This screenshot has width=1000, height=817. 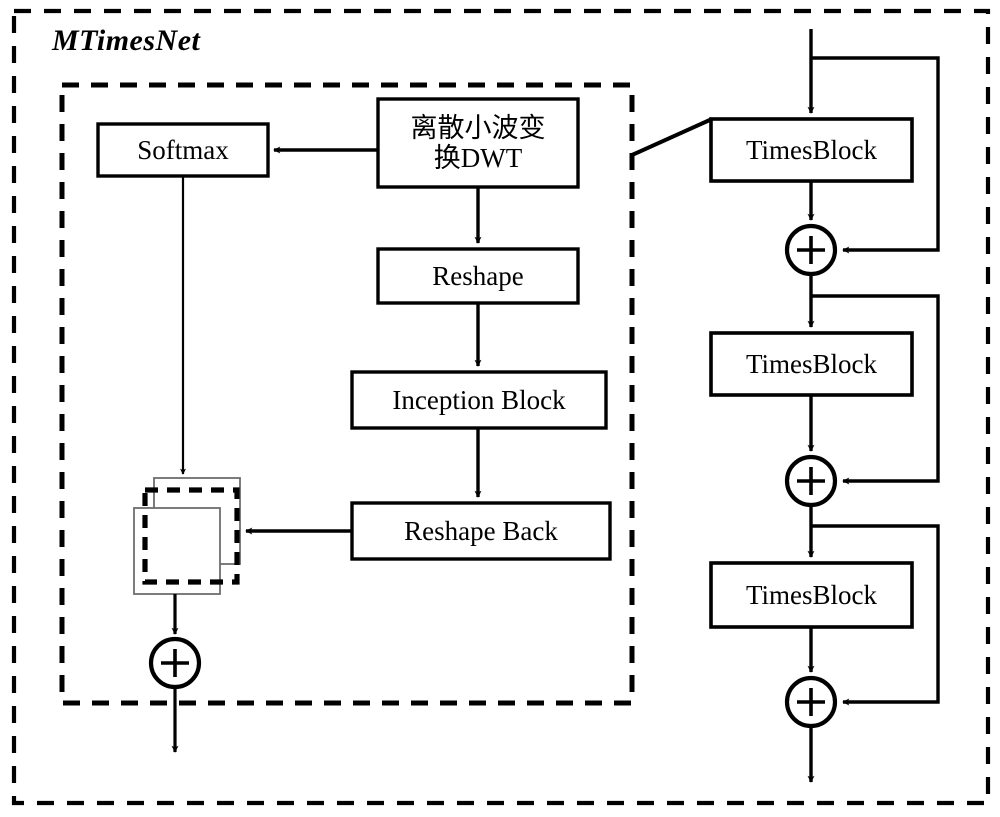 What do you see at coordinates (183, 150) in the screenshot?
I see `softmax-box` at bounding box center [183, 150].